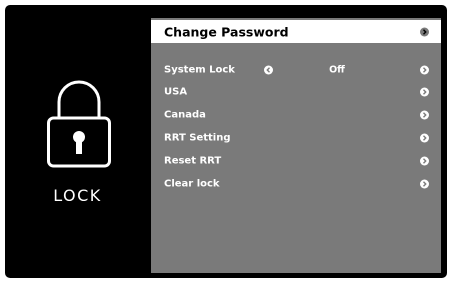 This screenshot has height=283, width=452. Describe the element at coordinates (337, 69) in the screenshot. I see `system-lock-value: Off` at that location.